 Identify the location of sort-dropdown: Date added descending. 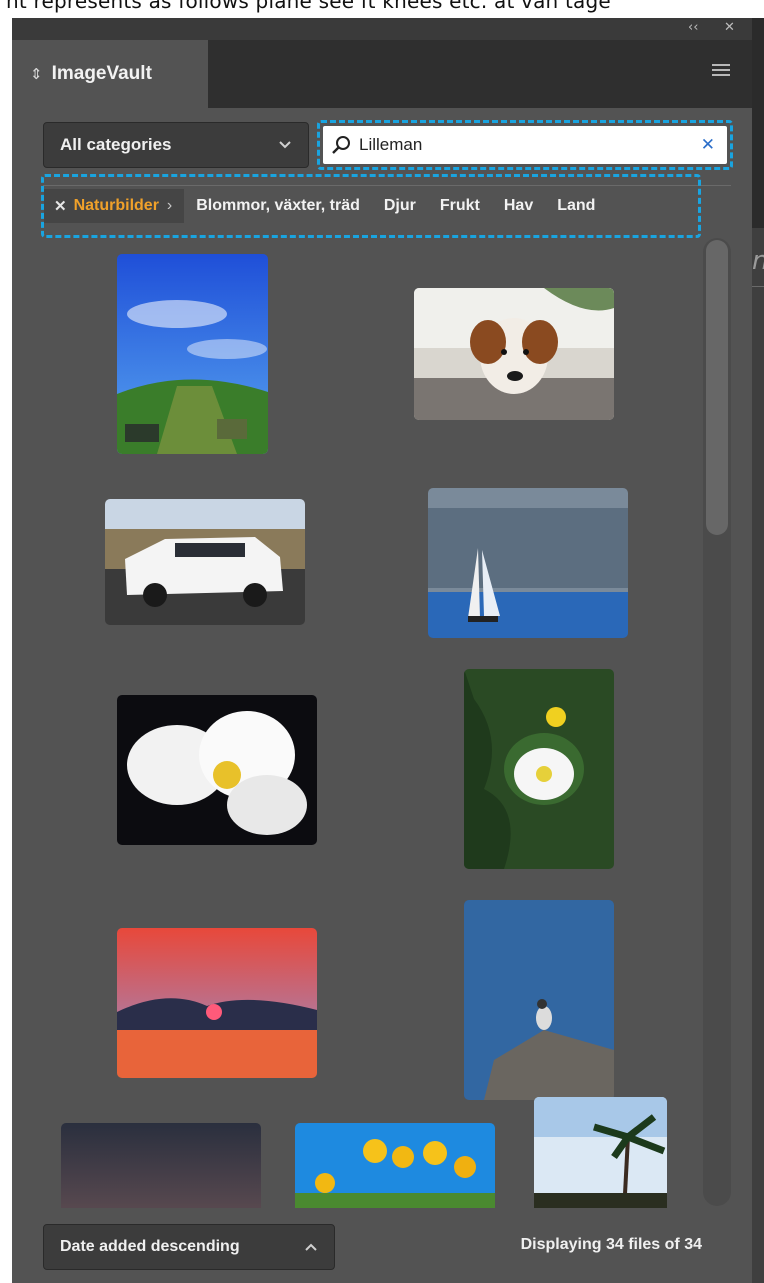
(189, 1247).